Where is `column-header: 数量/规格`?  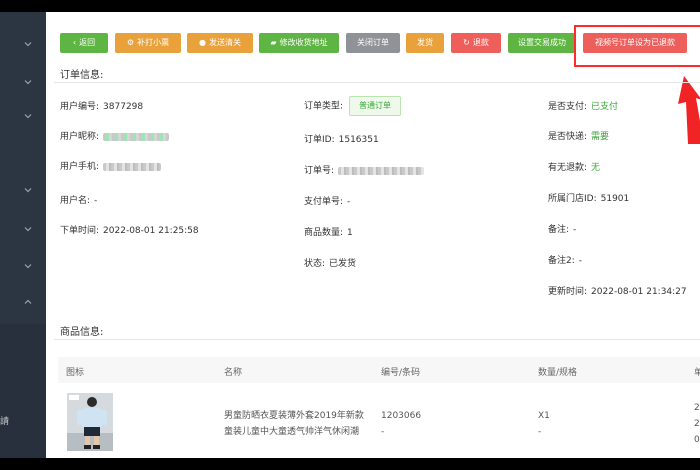 column-header: 数量/规格 is located at coordinates (558, 373).